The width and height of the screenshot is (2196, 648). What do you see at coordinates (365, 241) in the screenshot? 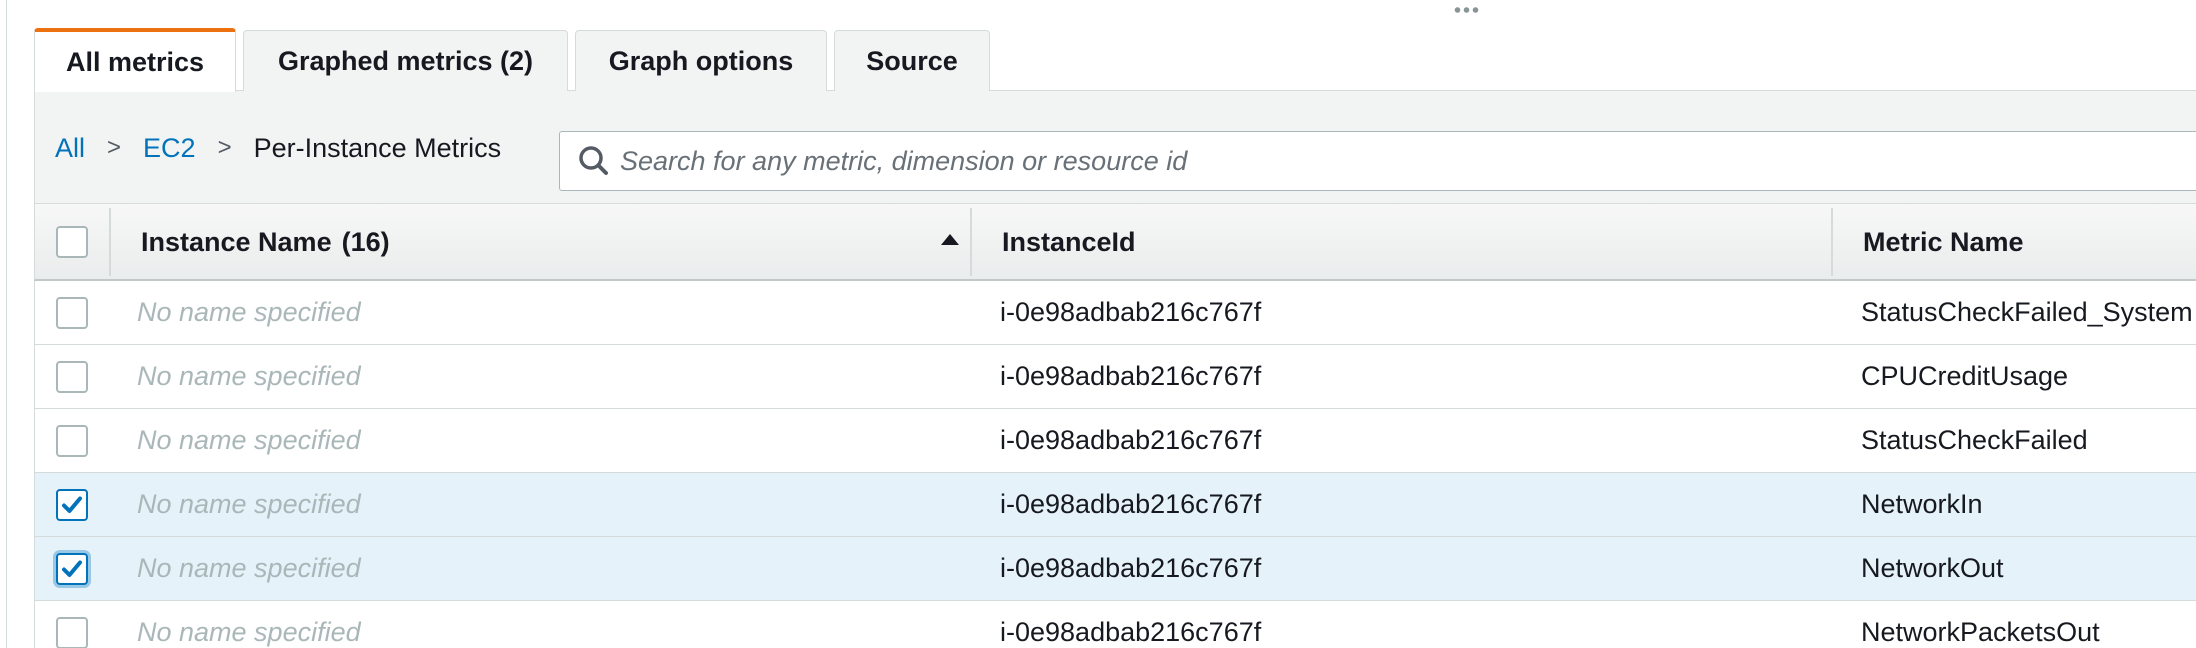
I see `instance-count: (16)` at bounding box center [365, 241].